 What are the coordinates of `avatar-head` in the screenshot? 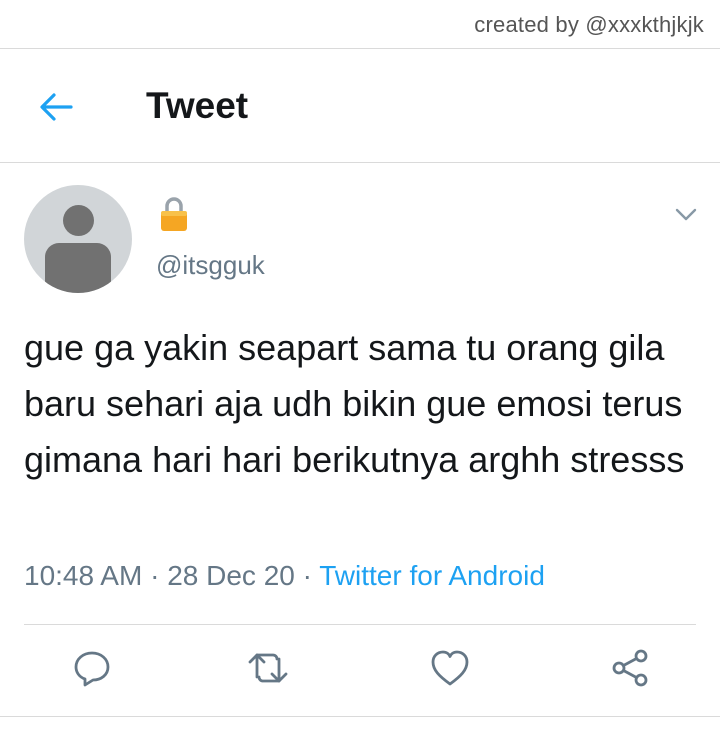 It's located at (78, 220).